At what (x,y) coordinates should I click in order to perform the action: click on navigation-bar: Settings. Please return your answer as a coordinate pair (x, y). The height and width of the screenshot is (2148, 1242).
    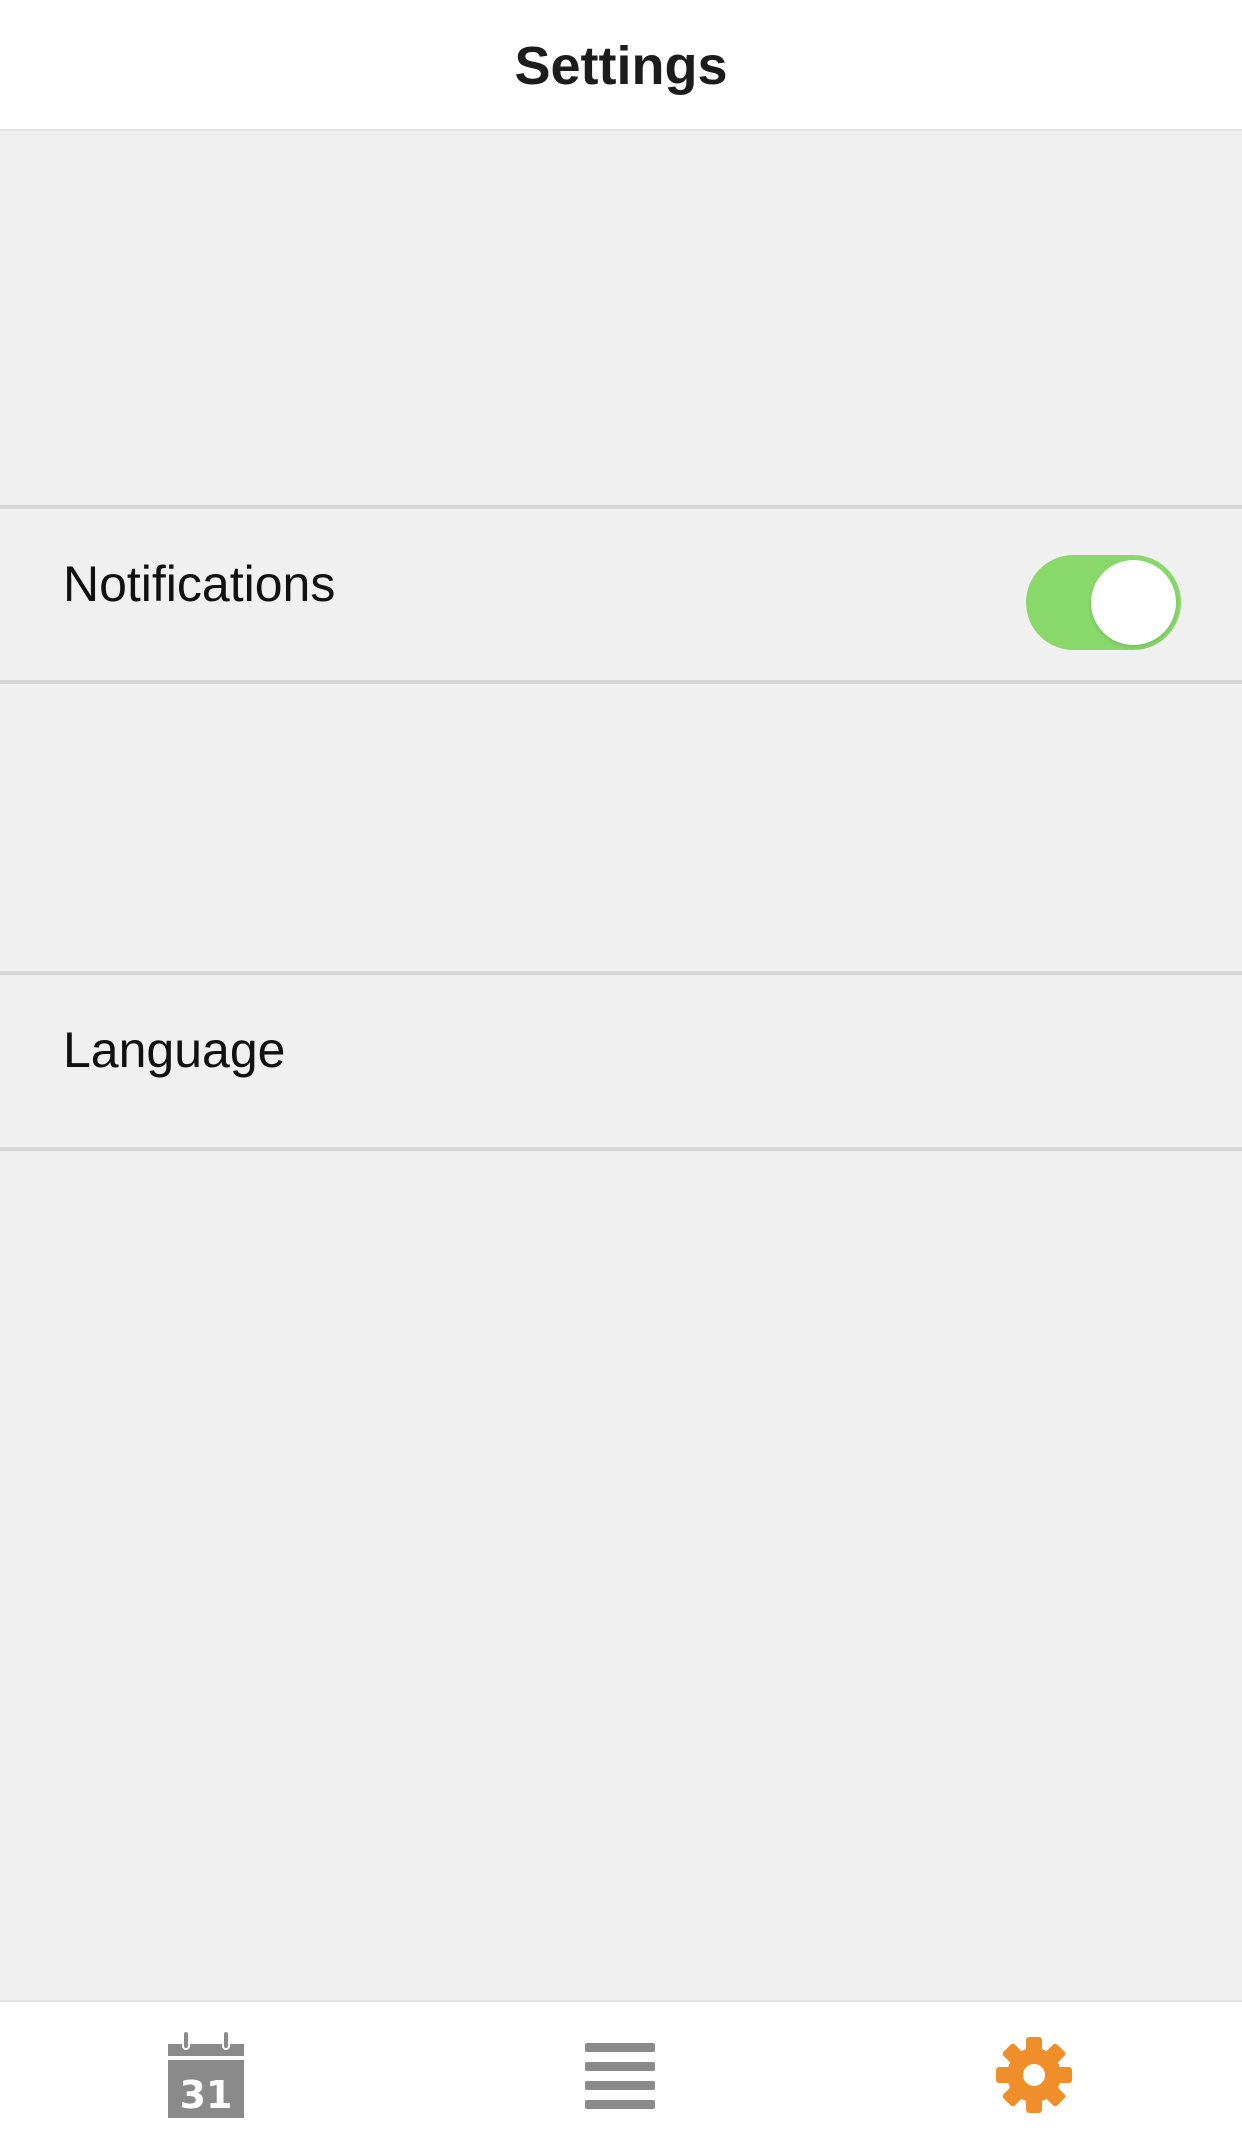
    Looking at the image, I should click on (621, 65).